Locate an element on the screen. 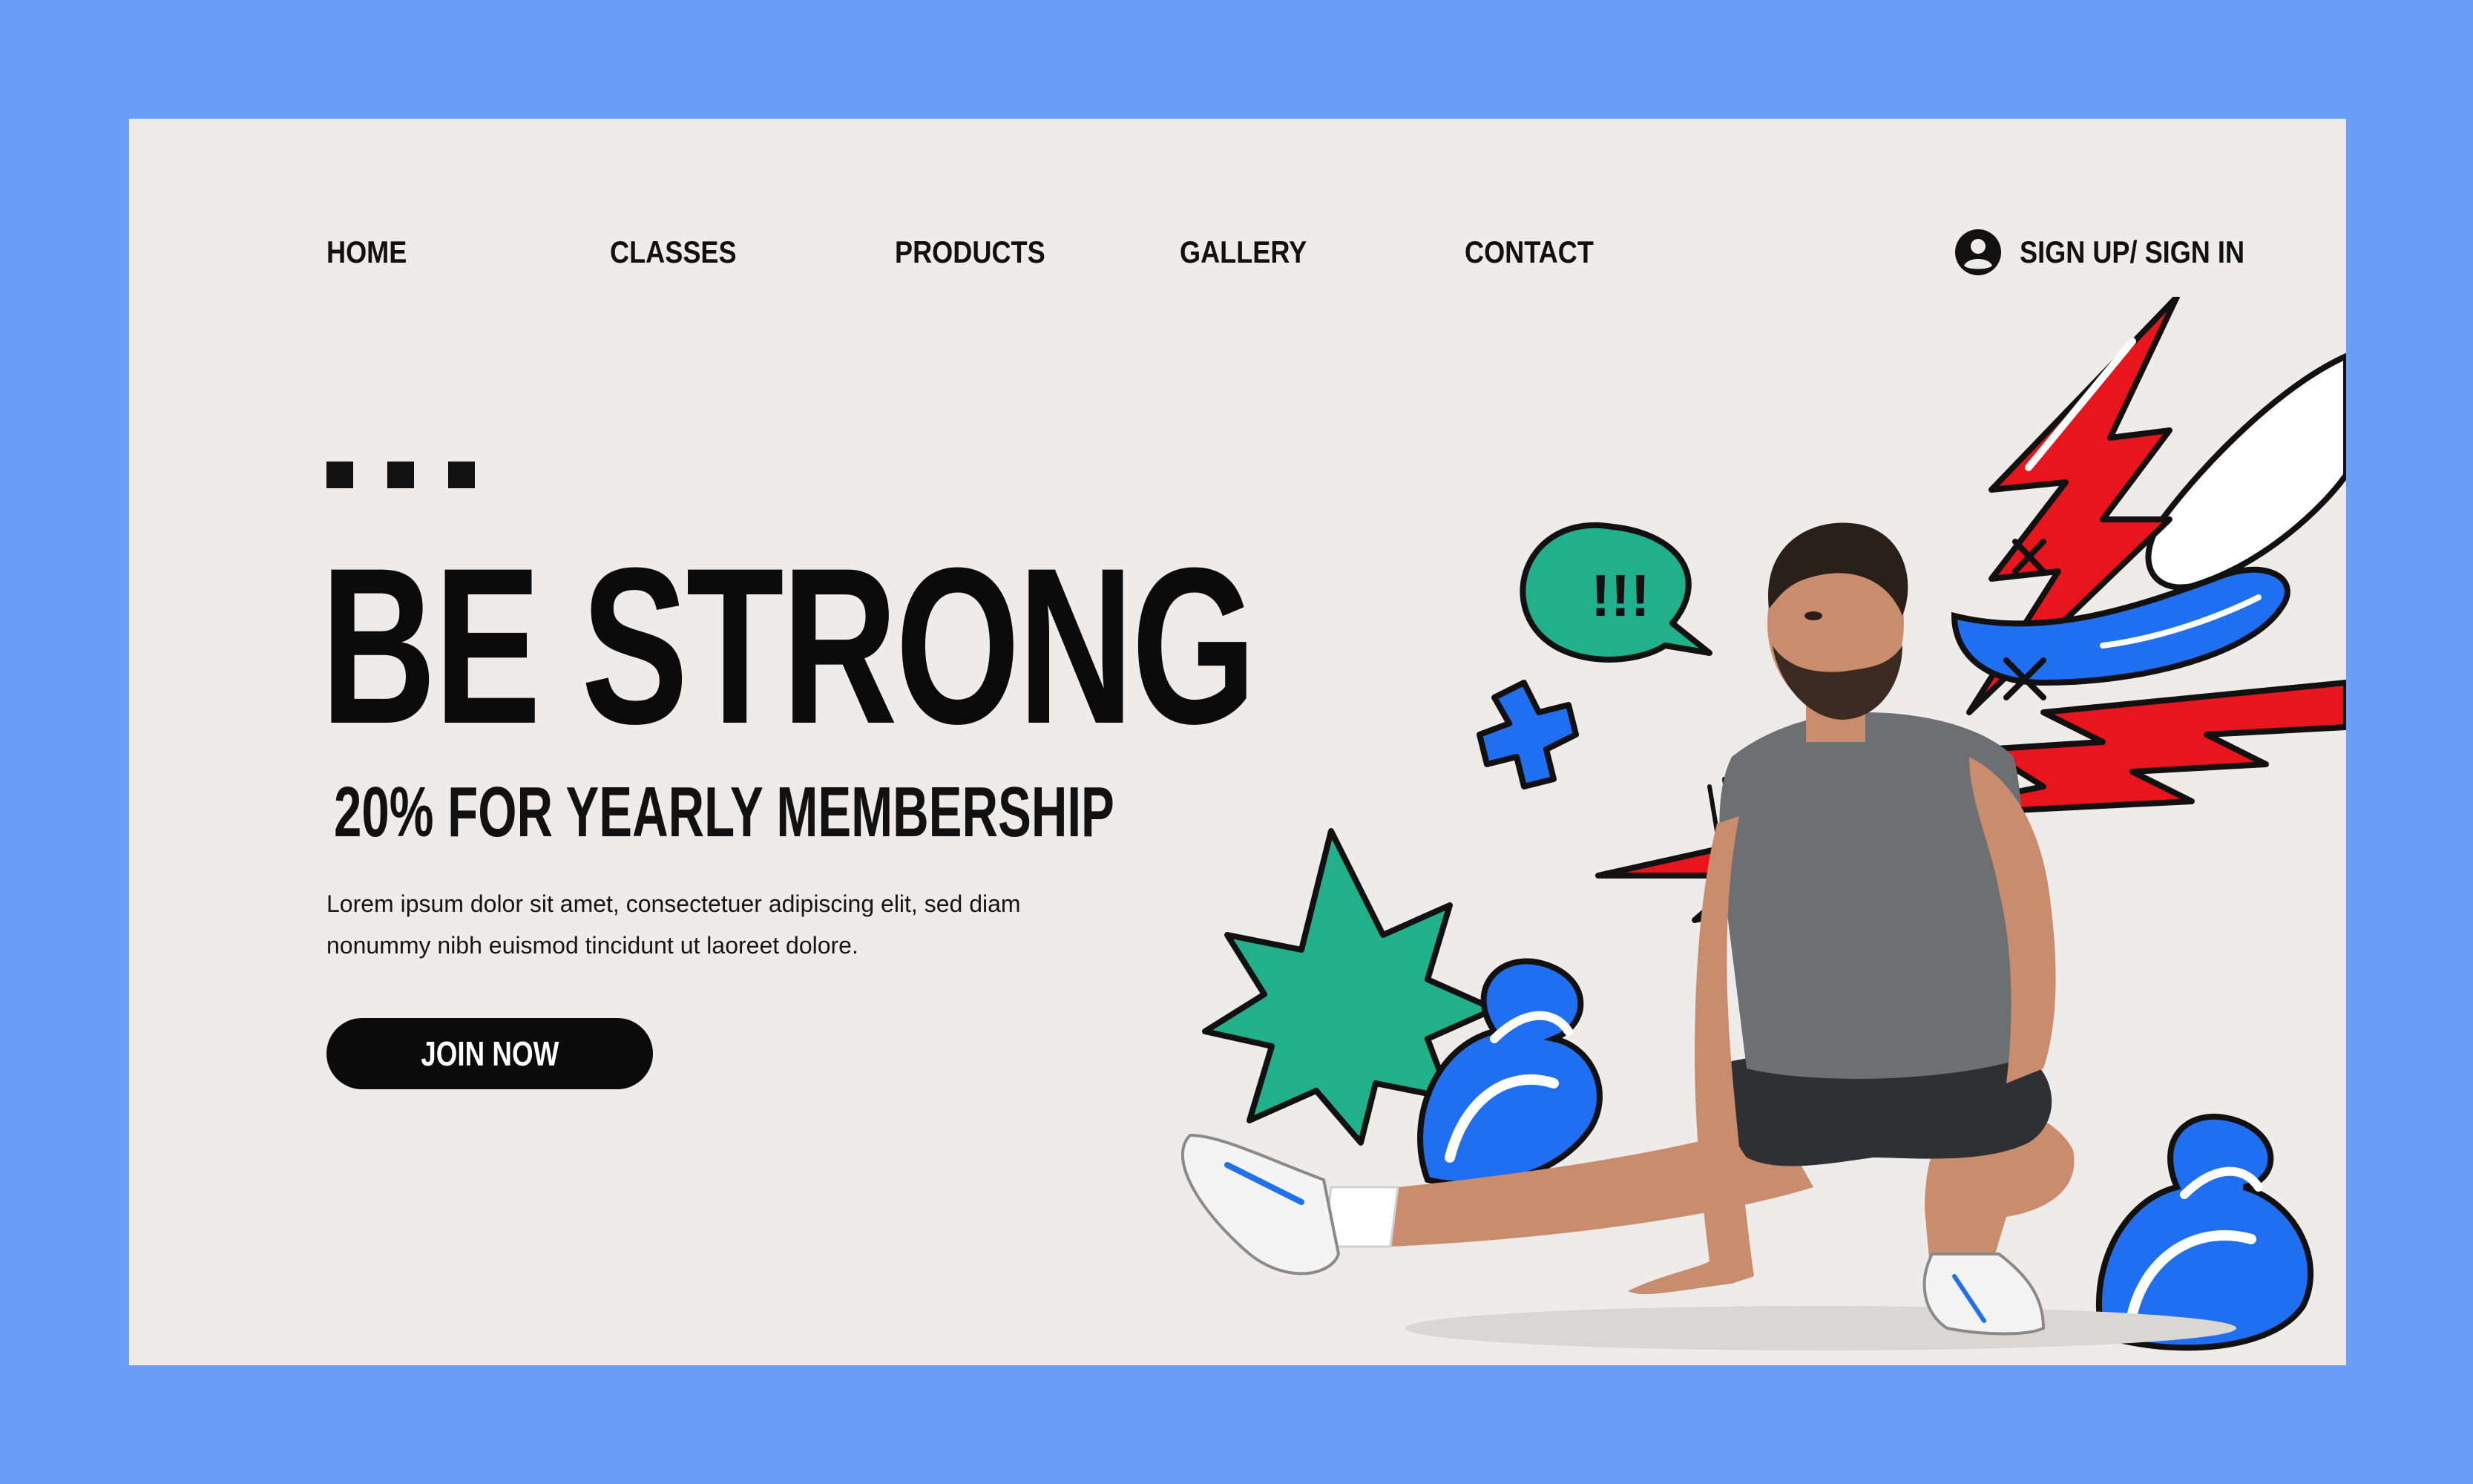 This screenshot has height=1484, width=2473. decorative-dots is located at coordinates (401, 475).